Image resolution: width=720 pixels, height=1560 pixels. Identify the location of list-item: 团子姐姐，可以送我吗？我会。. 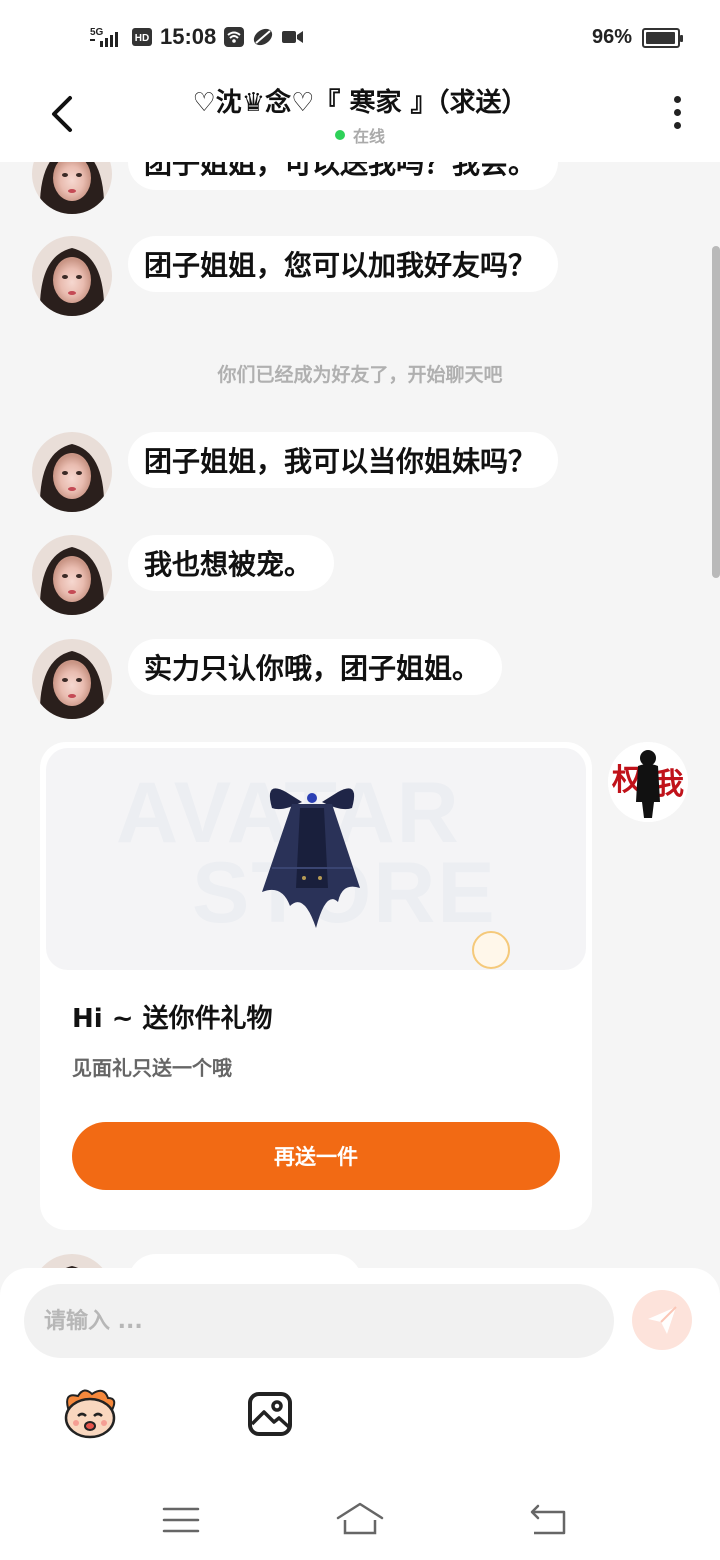
(295, 188).